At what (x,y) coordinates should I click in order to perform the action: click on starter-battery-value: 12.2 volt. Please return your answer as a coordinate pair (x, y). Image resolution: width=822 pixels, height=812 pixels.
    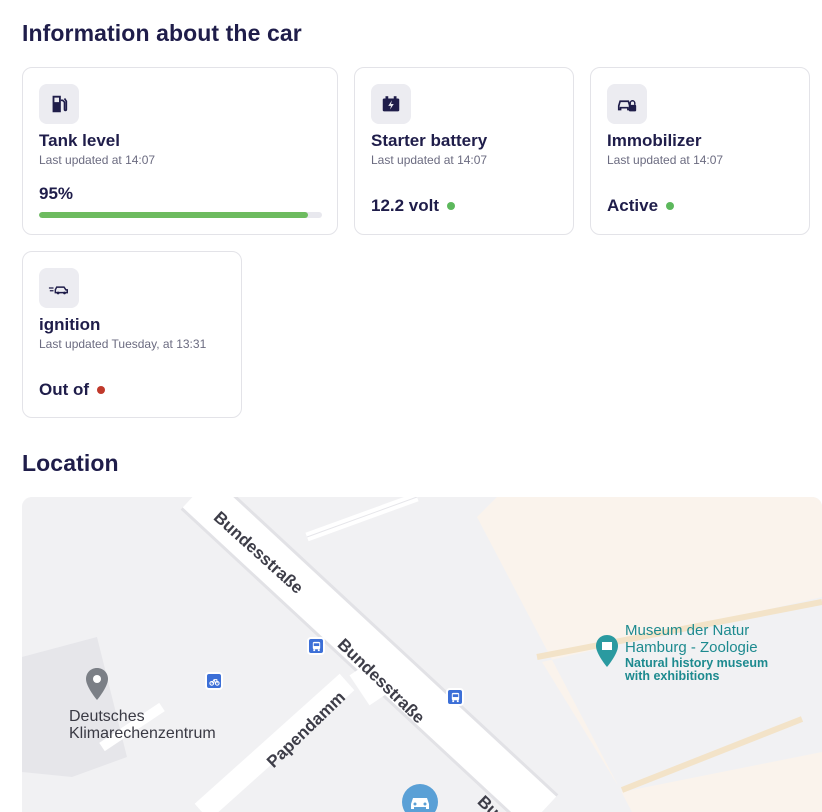
    Looking at the image, I should click on (405, 205).